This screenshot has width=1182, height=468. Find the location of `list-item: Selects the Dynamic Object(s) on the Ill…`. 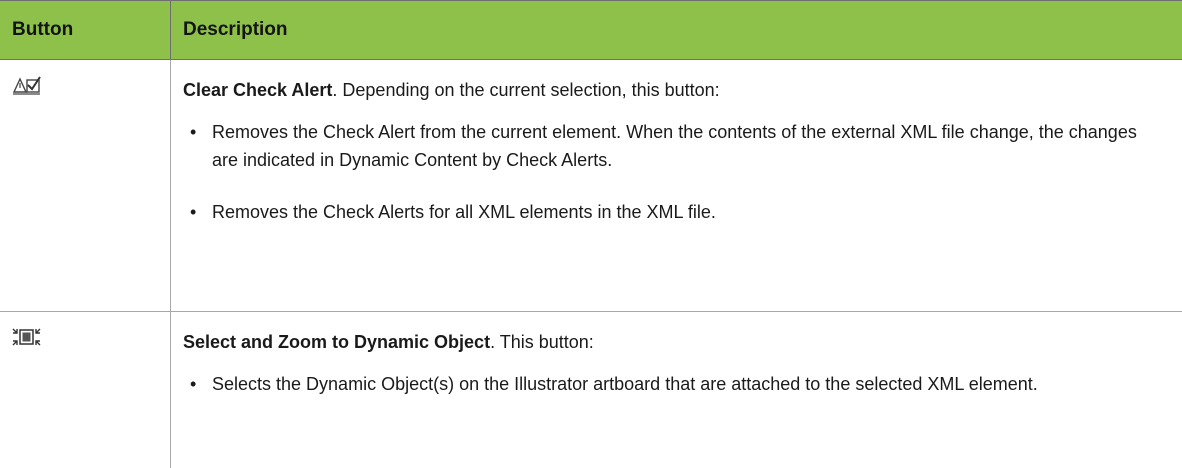

list-item: Selects the Dynamic Object(s) on the Ill… is located at coordinates (664, 384).